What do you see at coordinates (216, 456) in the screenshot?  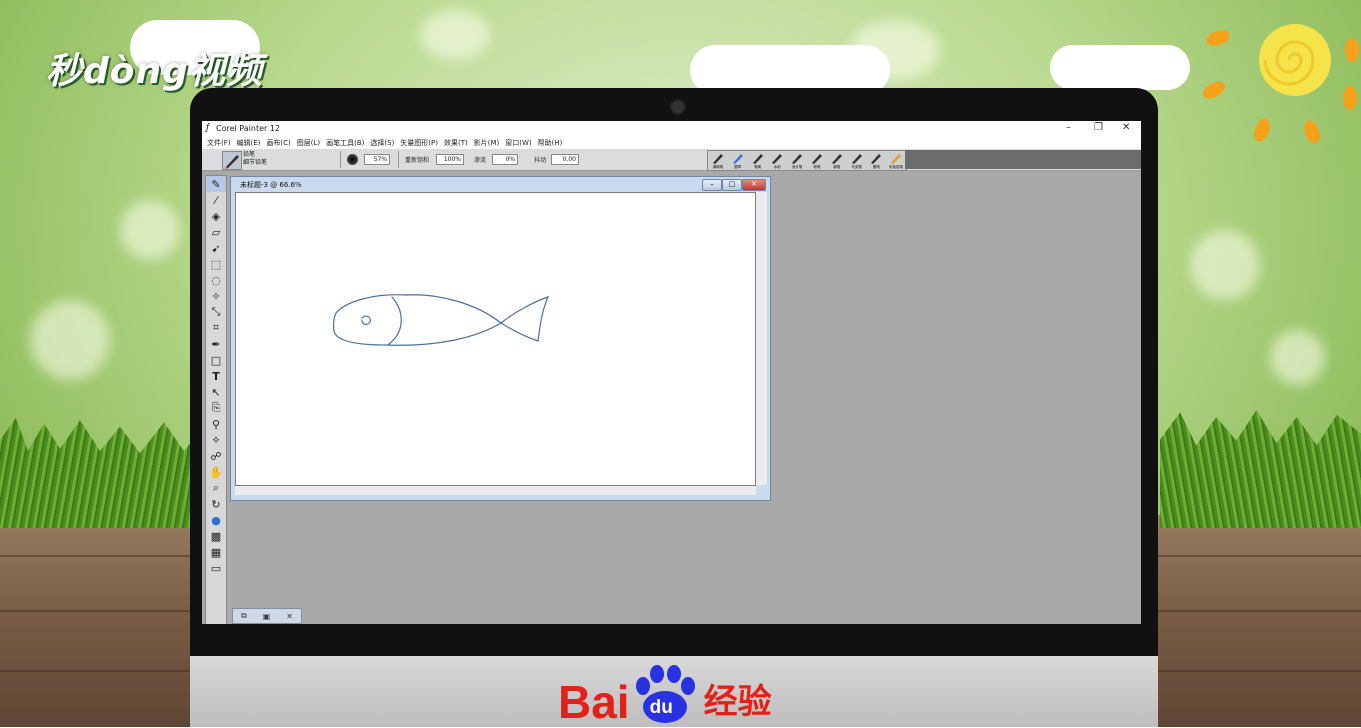 I see `burn-tool-icon: ☍` at bounding box center [216, 456].